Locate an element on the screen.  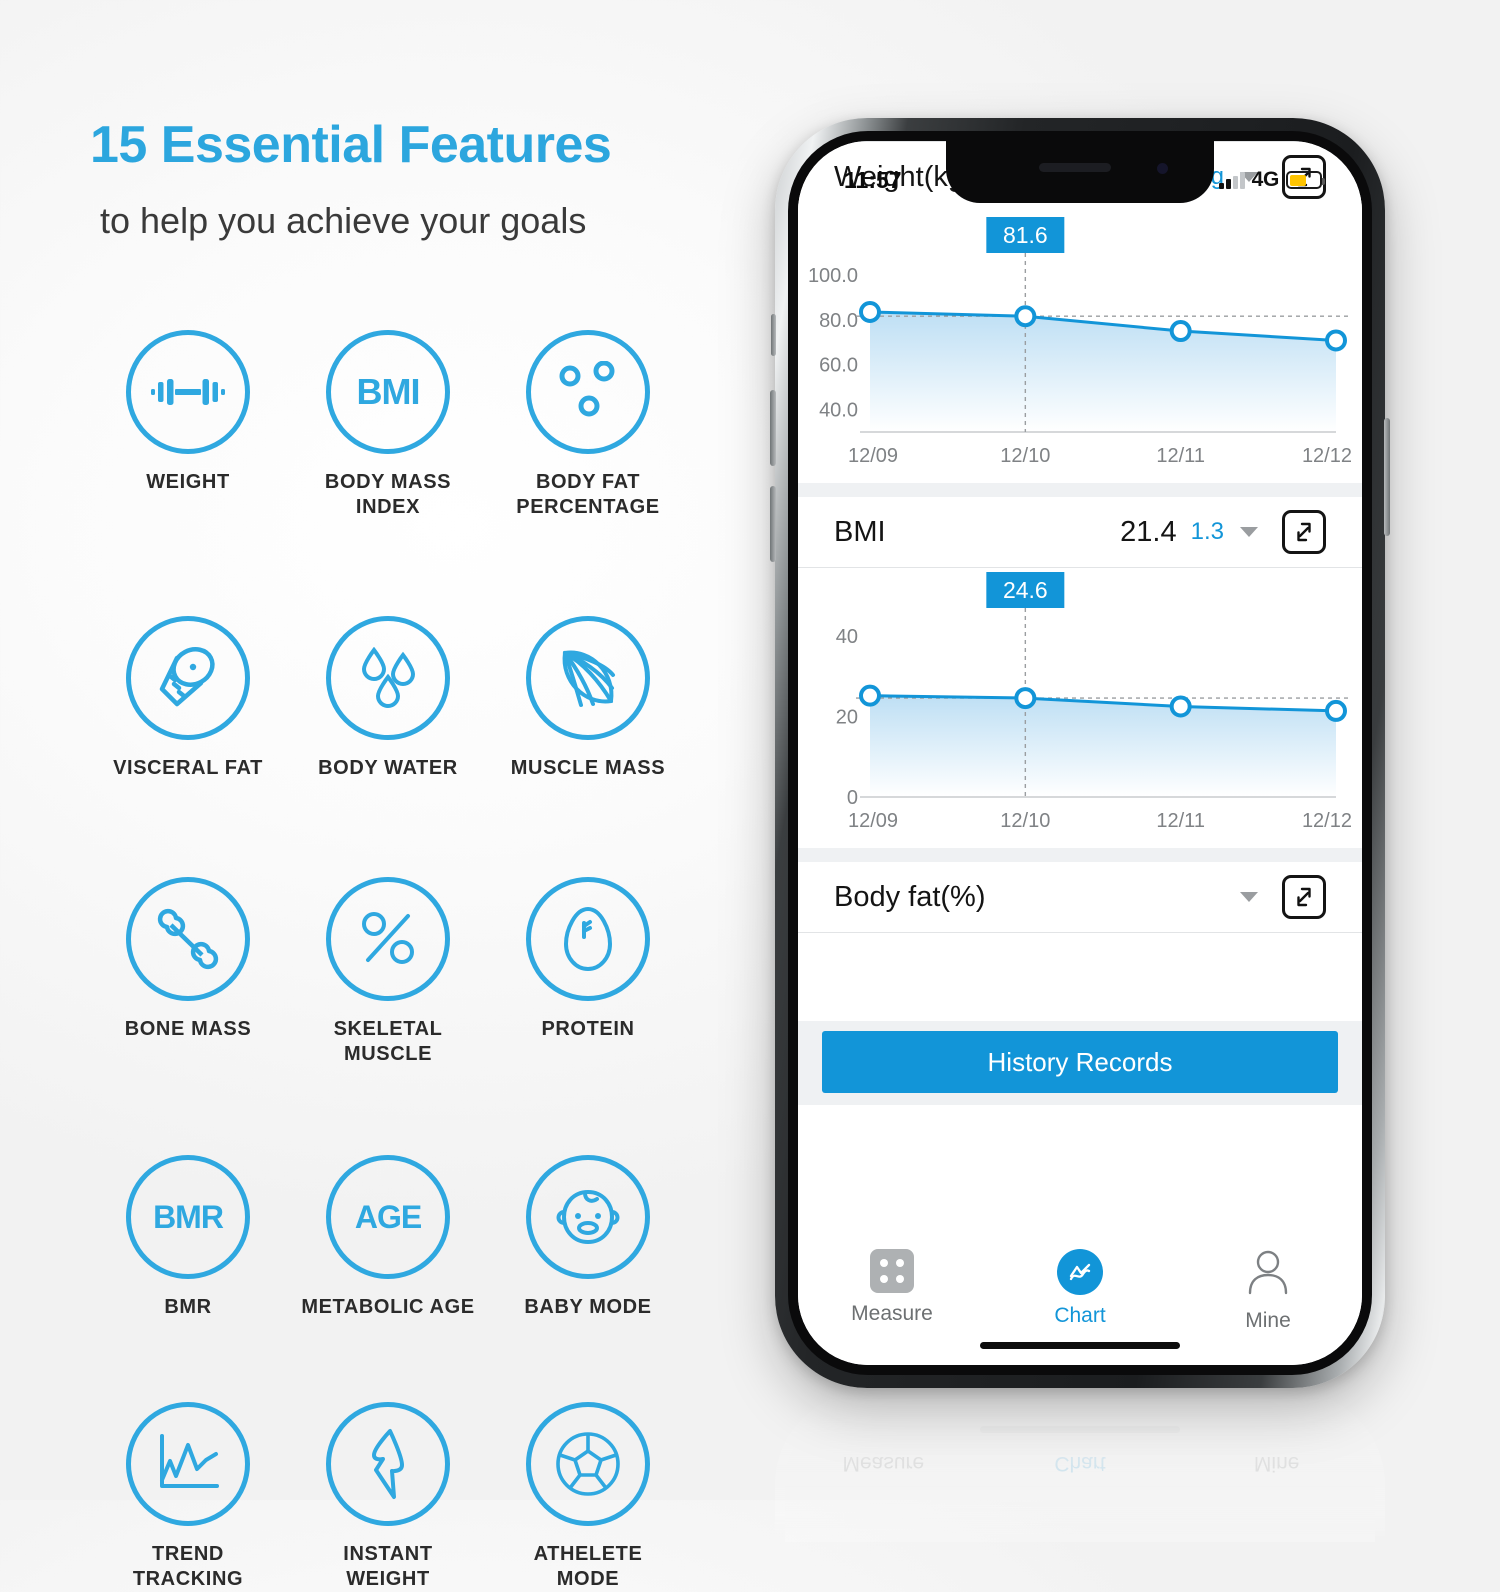
phone-reflection: Measure Chart Mine is located at coordinates (1080, 1467).